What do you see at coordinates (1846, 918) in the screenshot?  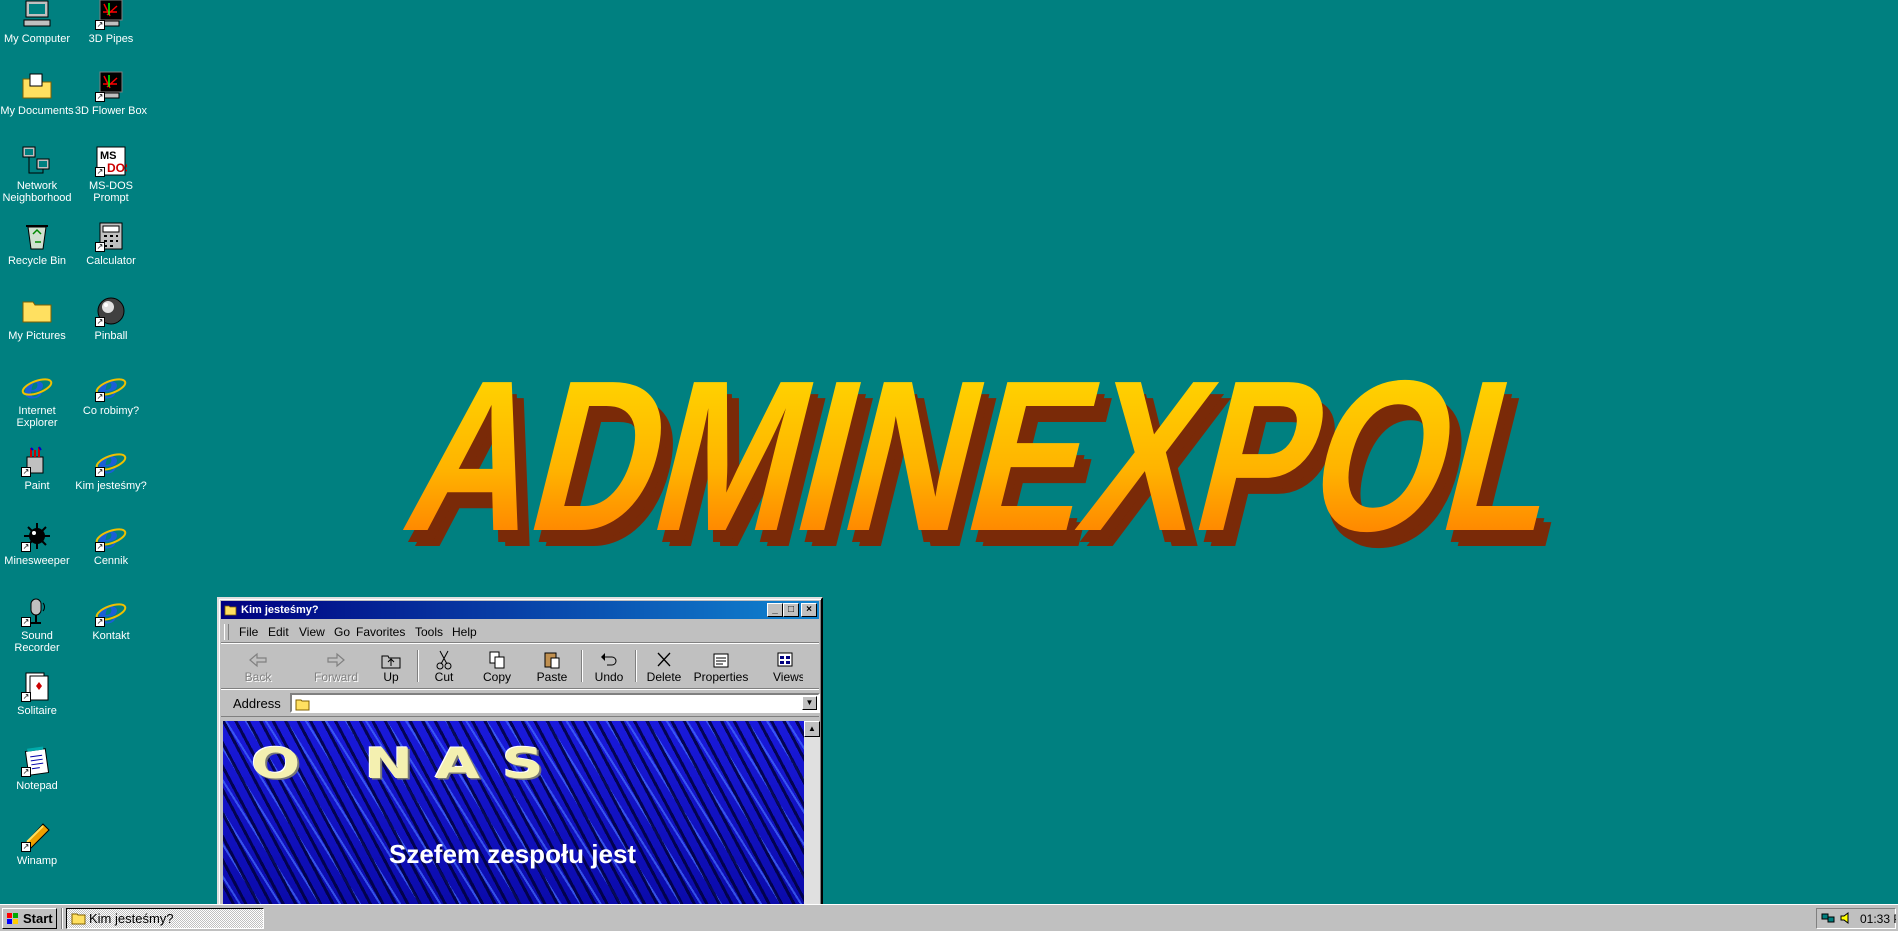 I see `volume-icon` at bounding box center [1846, 918].